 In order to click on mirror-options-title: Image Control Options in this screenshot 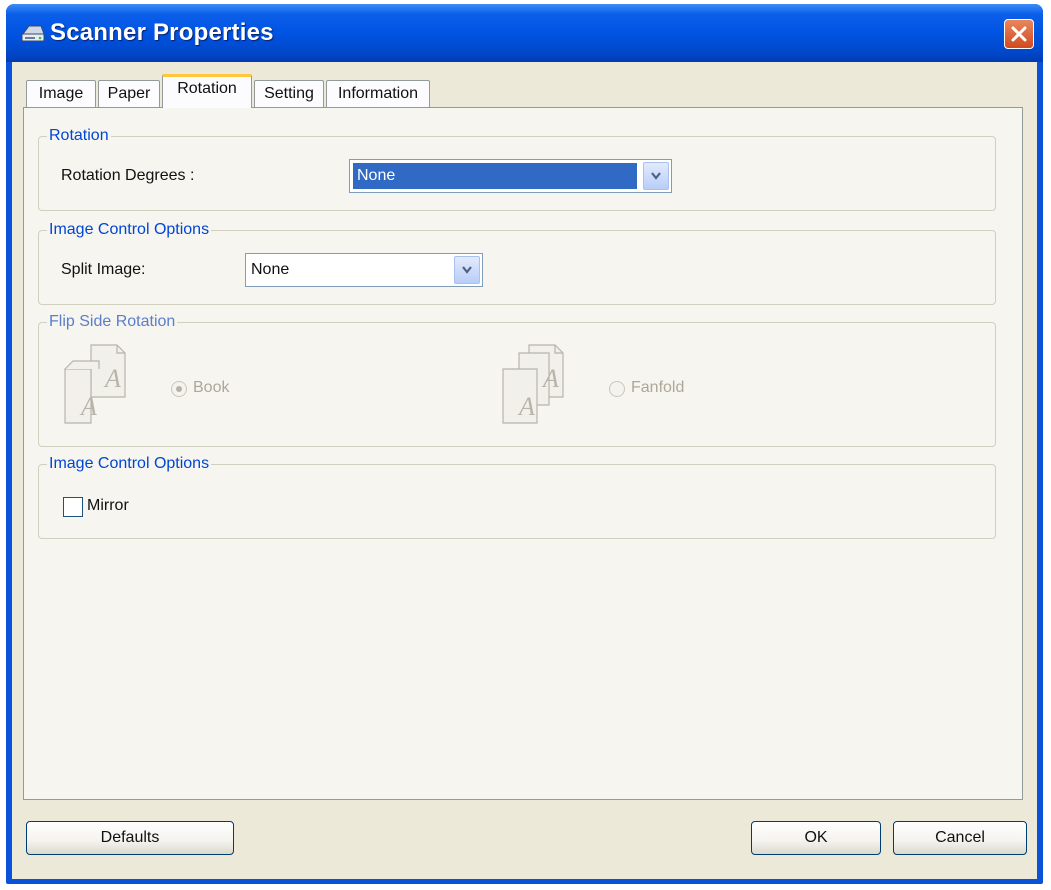, I will do `click(129, 464)`.